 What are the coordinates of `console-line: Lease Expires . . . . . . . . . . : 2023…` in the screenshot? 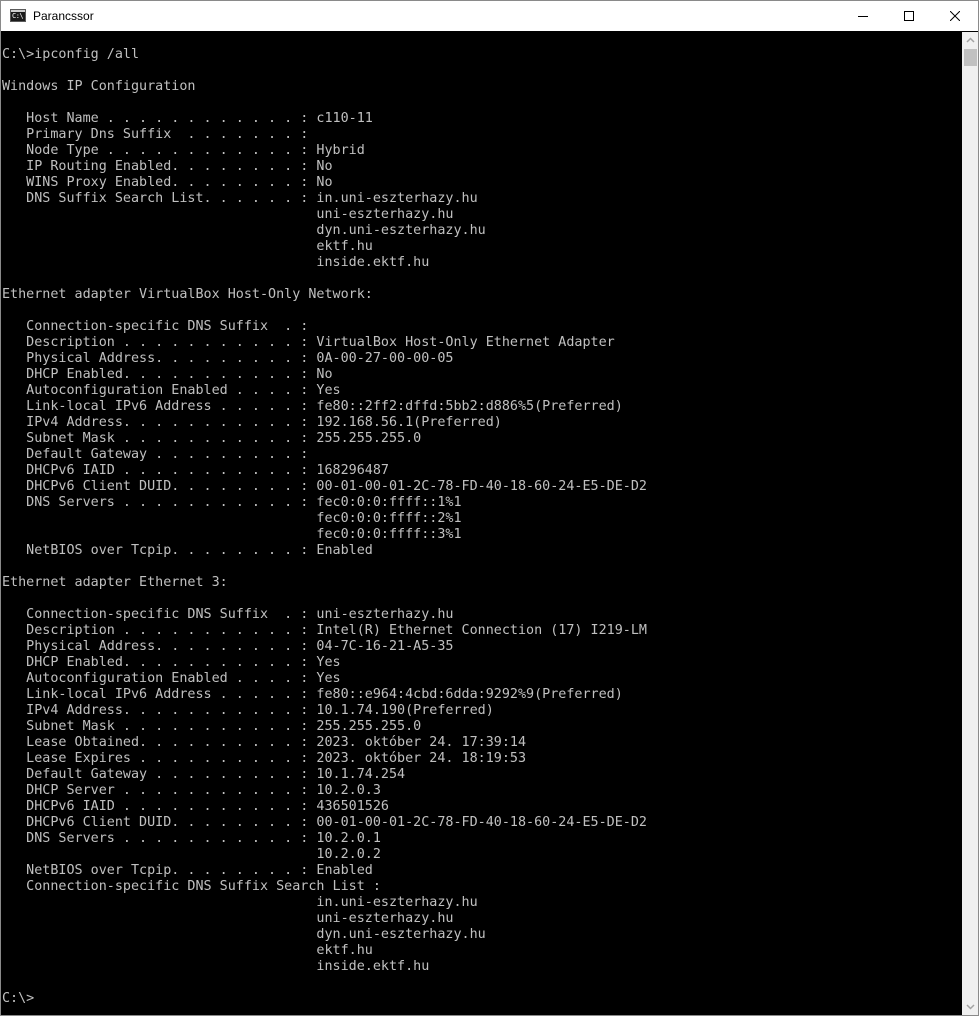 It's located at (264, 758).